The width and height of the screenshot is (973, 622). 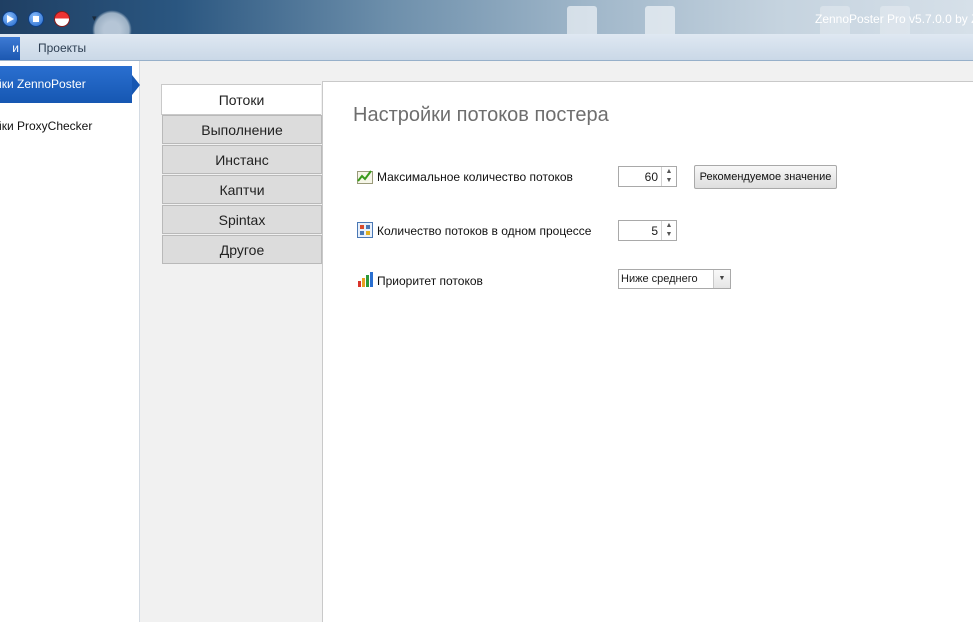 I want to click on max-threads-label: Максимальное количество потоков, so click(x=475, y=177).